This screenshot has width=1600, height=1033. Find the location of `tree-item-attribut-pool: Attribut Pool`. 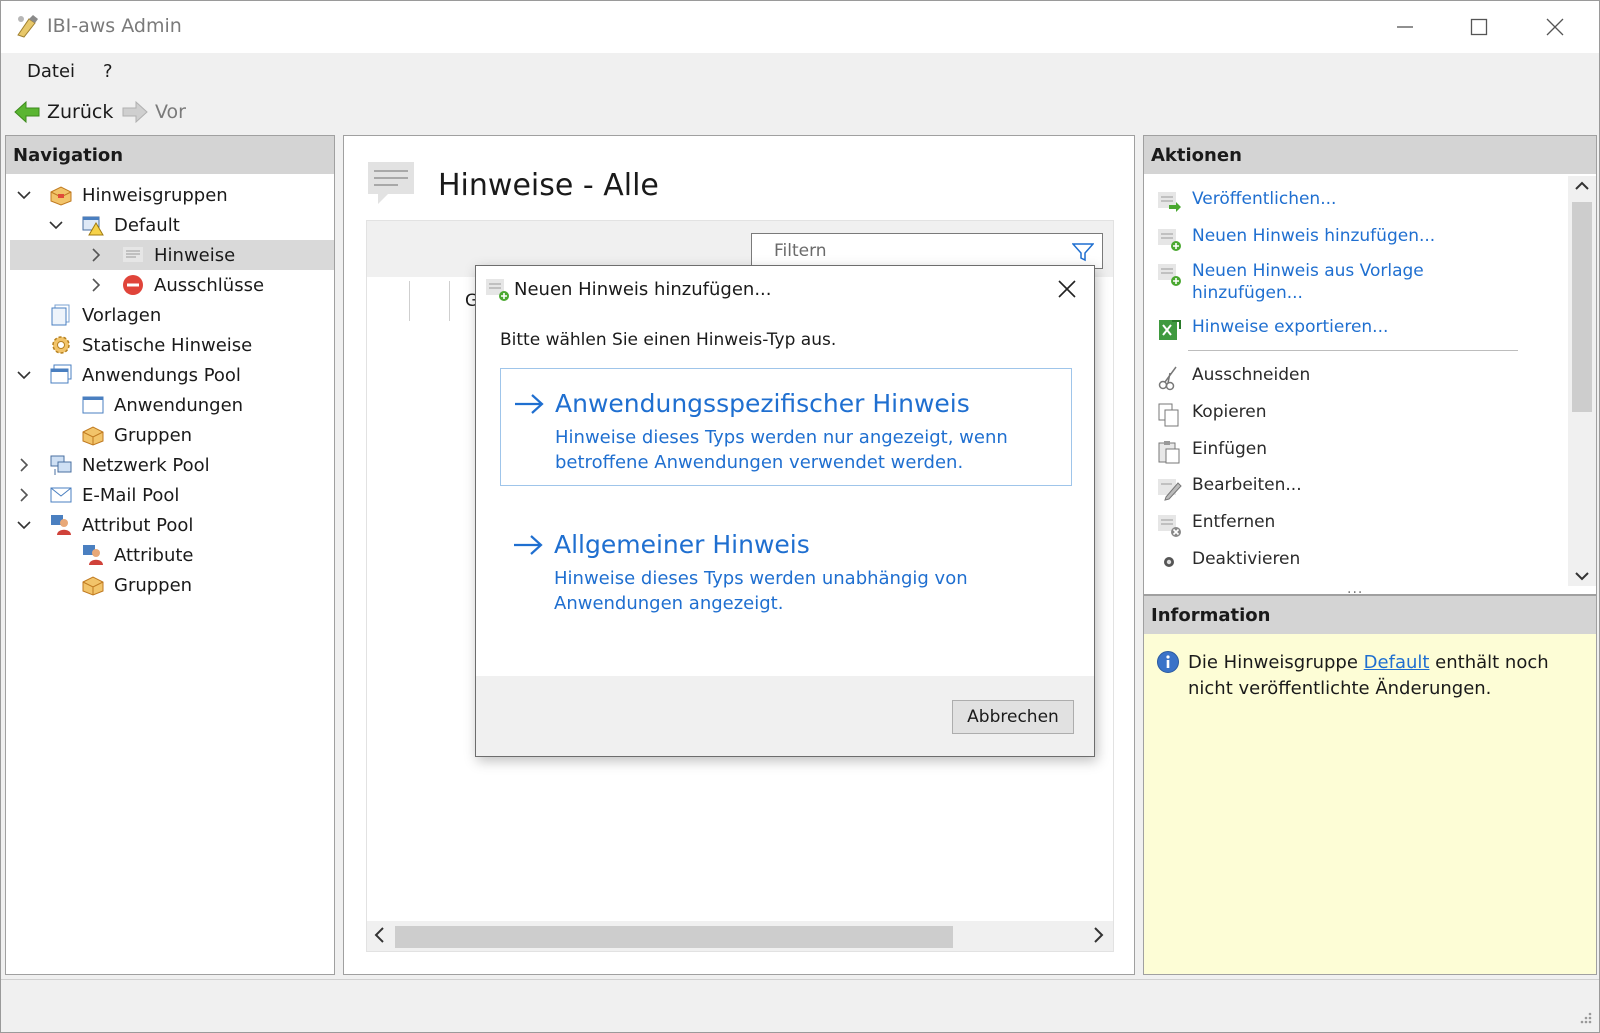

tree-item-attribut-pool: Attribut Pool is located at coordinates (175, 525).